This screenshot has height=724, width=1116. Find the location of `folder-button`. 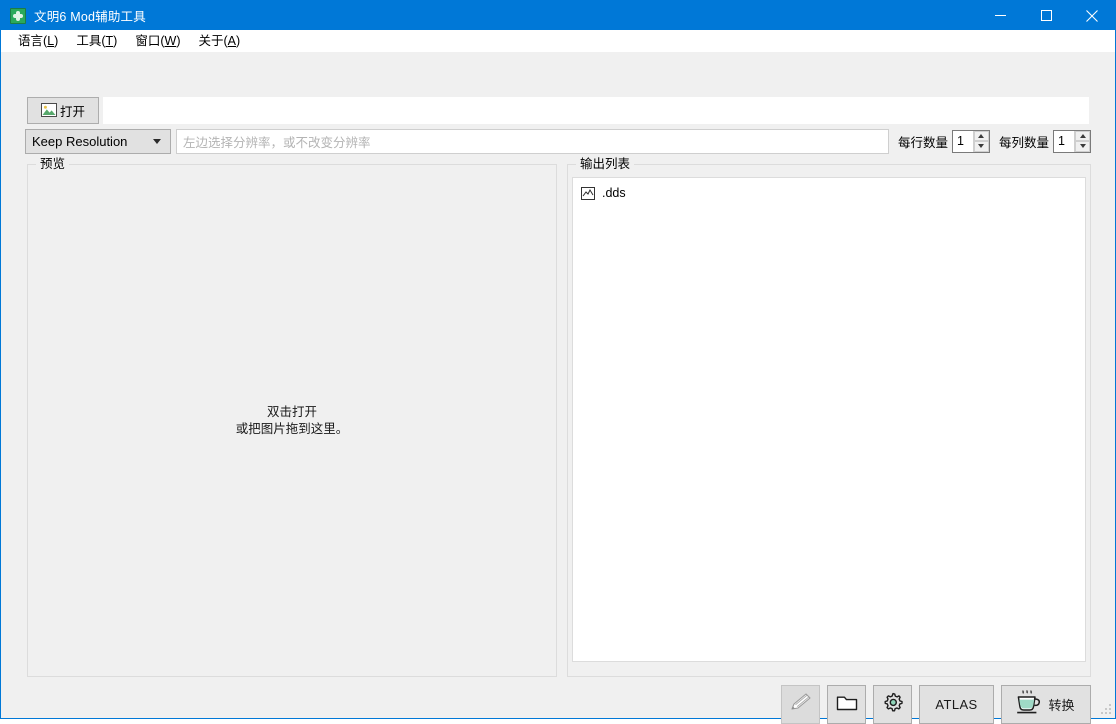

folder-button is located at coordinates (846, 704).